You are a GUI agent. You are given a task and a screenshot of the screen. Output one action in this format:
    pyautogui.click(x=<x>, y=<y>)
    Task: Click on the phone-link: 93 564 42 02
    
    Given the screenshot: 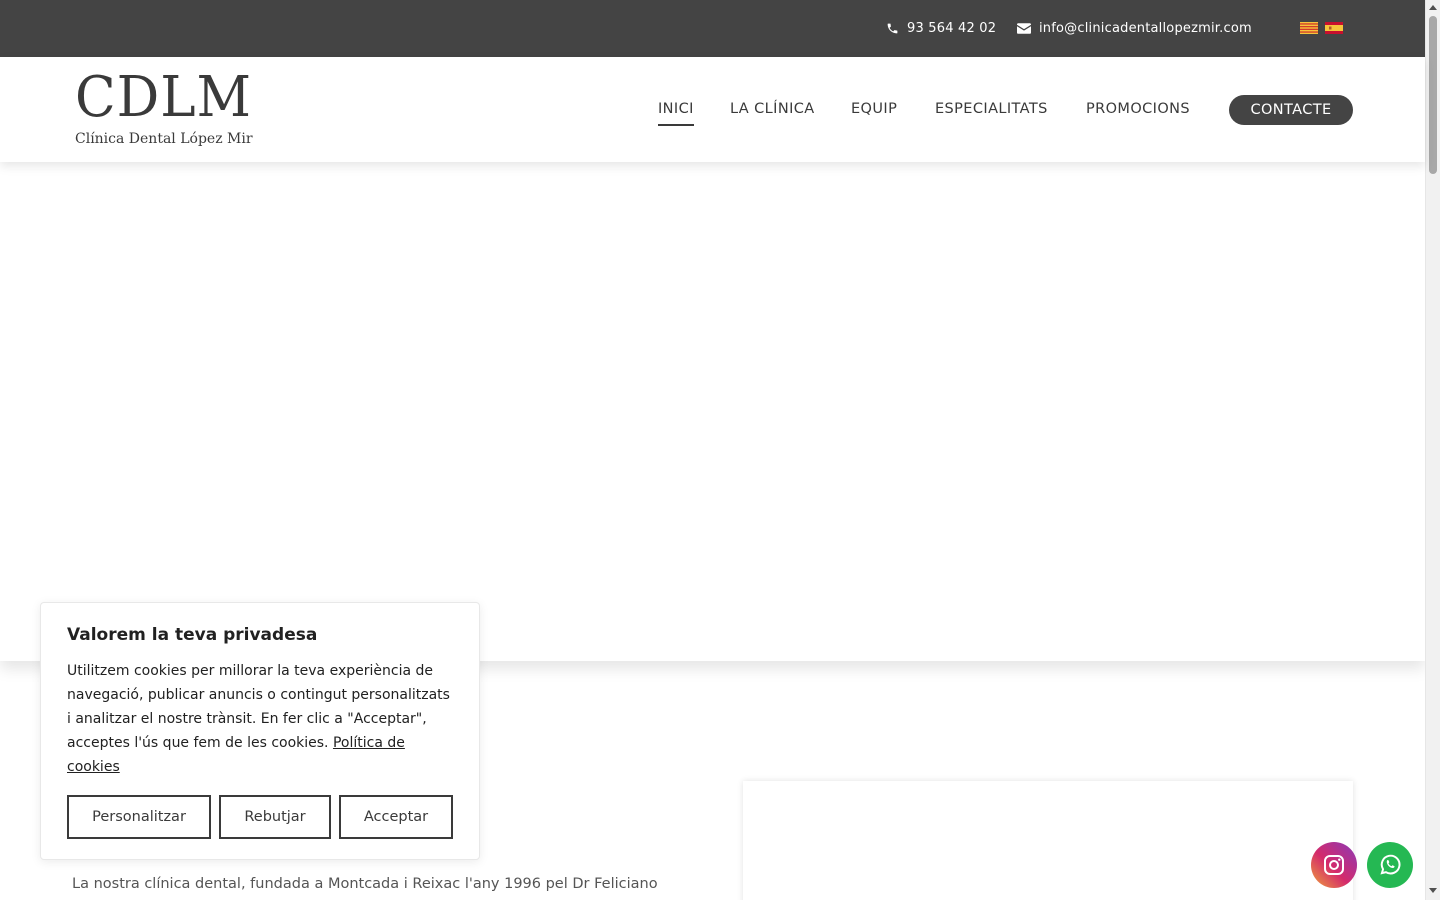 What is the action you would take?
    pyautogui.click(x=941, y=28)
    